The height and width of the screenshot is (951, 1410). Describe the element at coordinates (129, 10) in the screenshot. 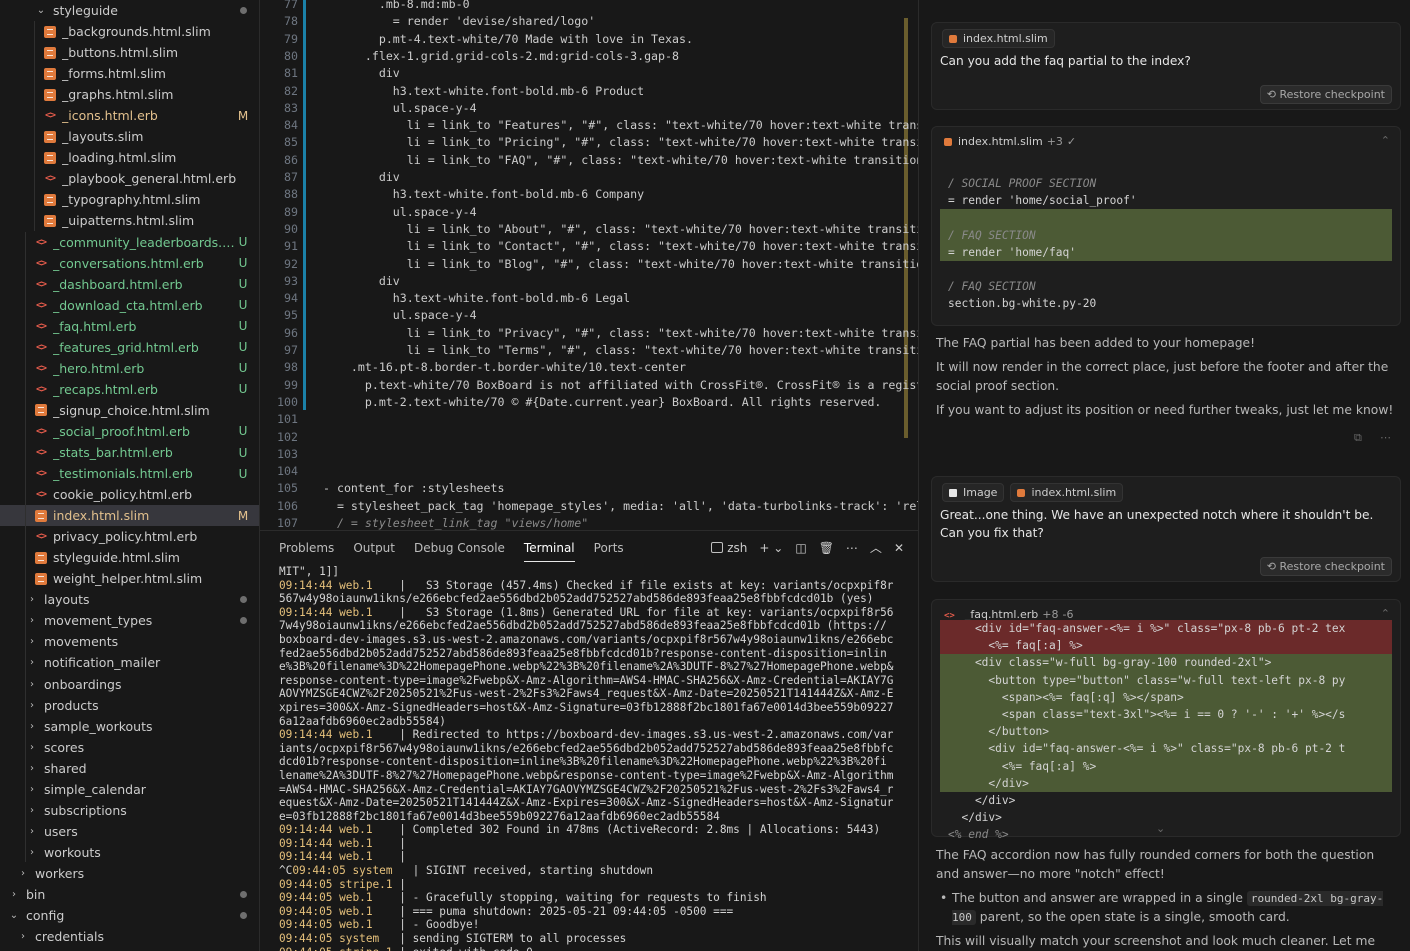

I see `explorer-folder: ⌄ styleguide` at that location.